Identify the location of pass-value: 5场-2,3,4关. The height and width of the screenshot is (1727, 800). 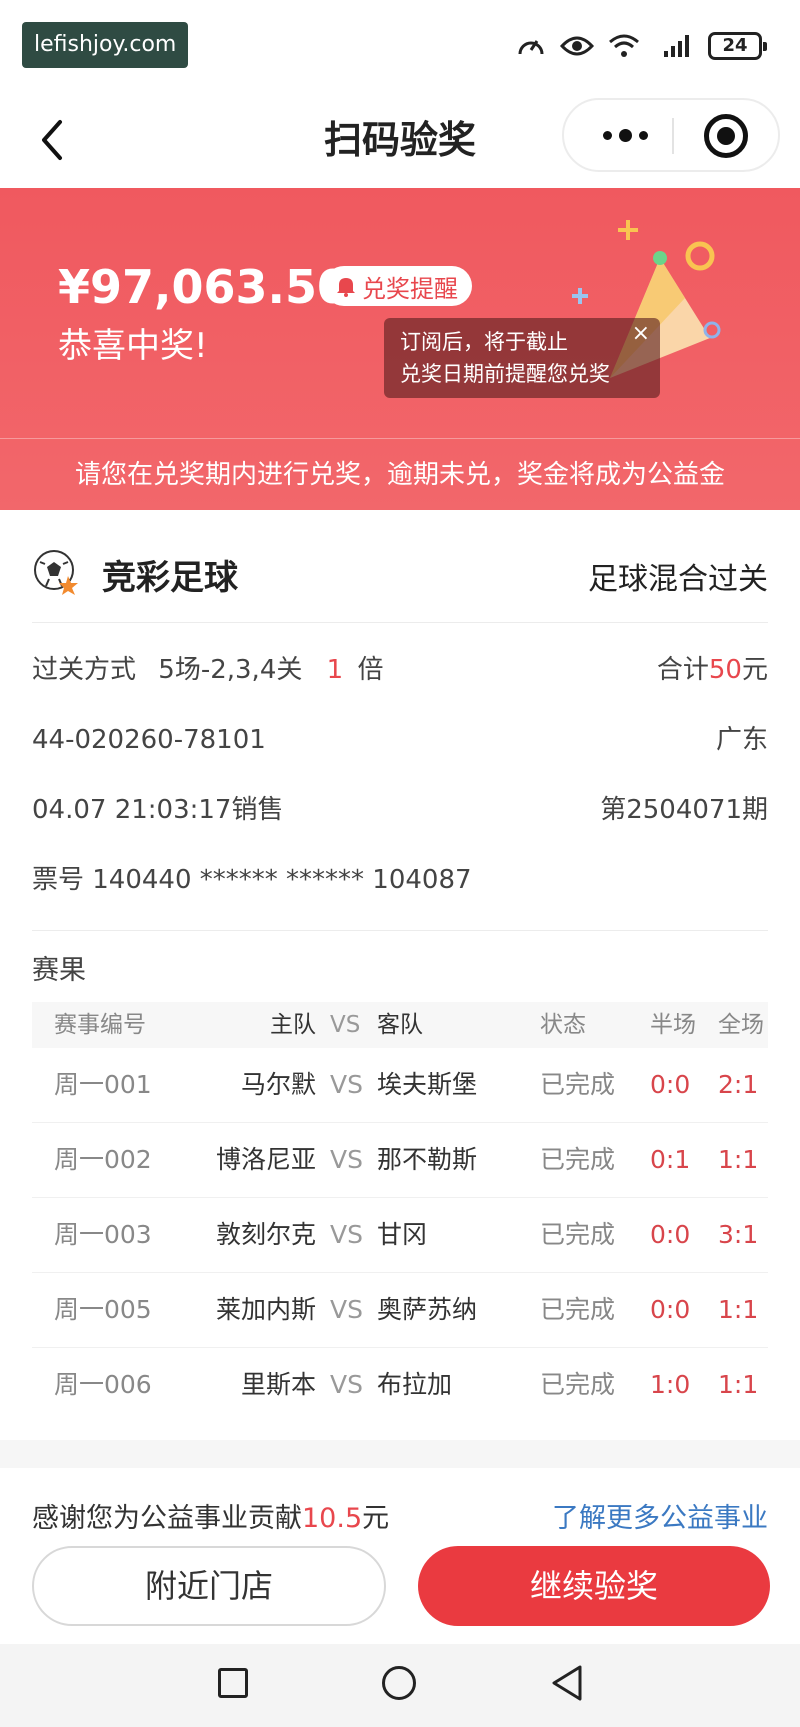
(230, 670).